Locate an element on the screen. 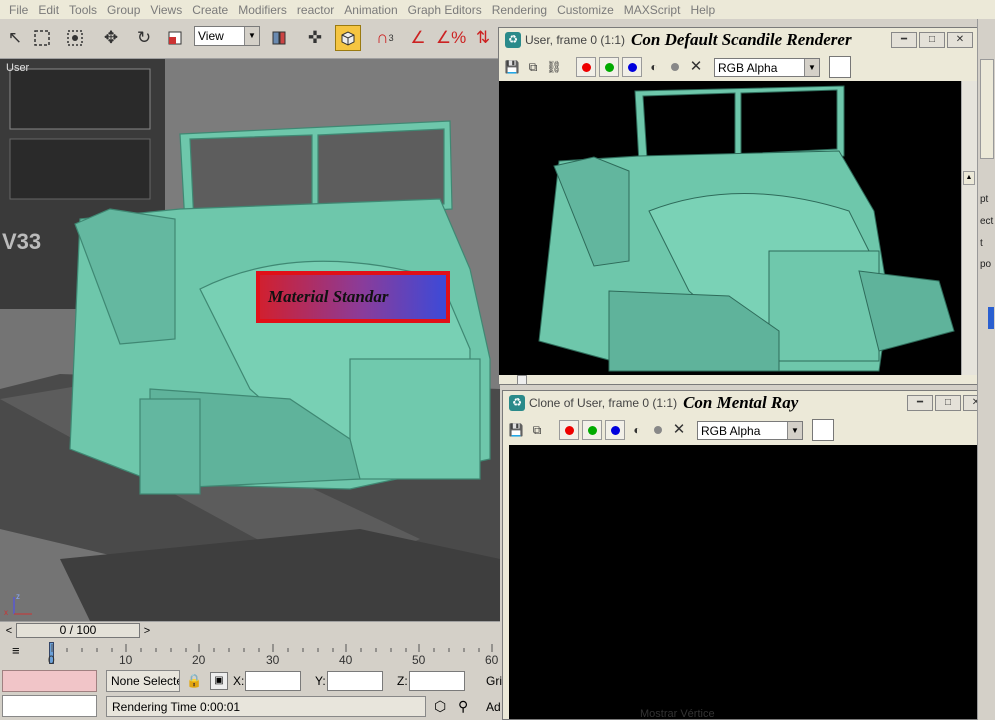 Image resolution: width=995 pixels, height=720 pixels. print-icon: ⛓ is located at coordinates (554, 67).